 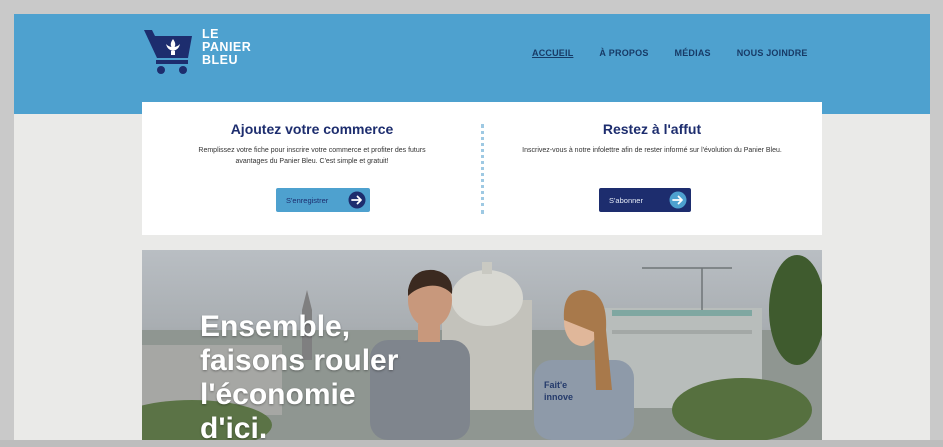 I want to click on cart-fleur-de-lis-icon, so click(x=168, y=52).